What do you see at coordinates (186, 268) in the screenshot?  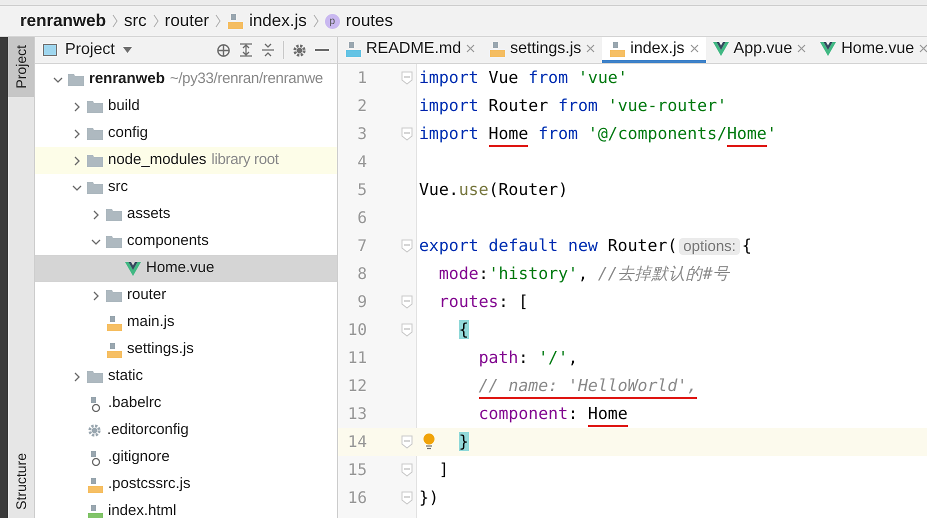 I see `tree-item: Home.vue` at bounding box center [186, 268].